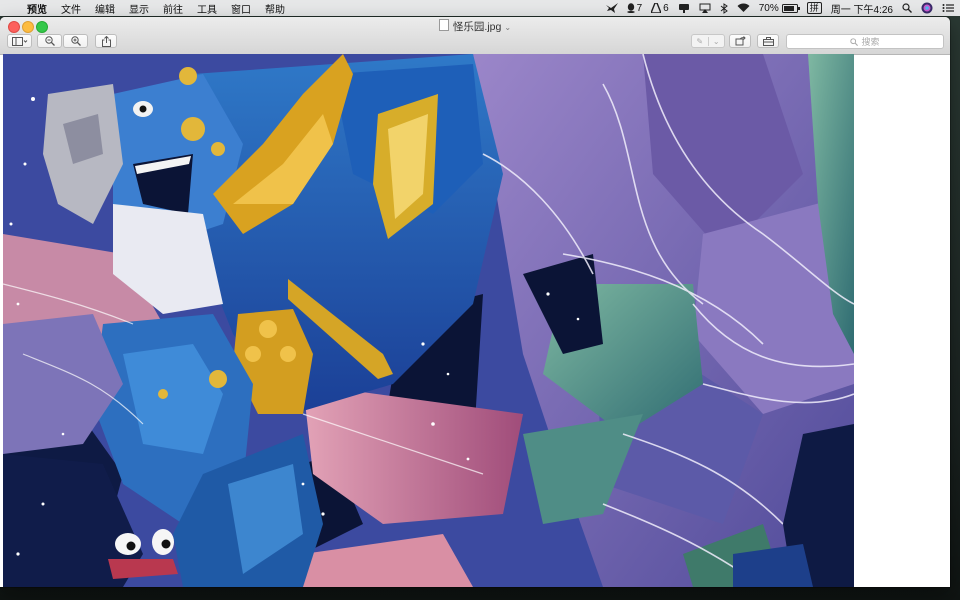 The width and height of the screenshot is (960, 600). What do you see at coordinates (907, 8) in the screenshot?
I see `spotlight-search-icon` at bounding box center [907, 8].